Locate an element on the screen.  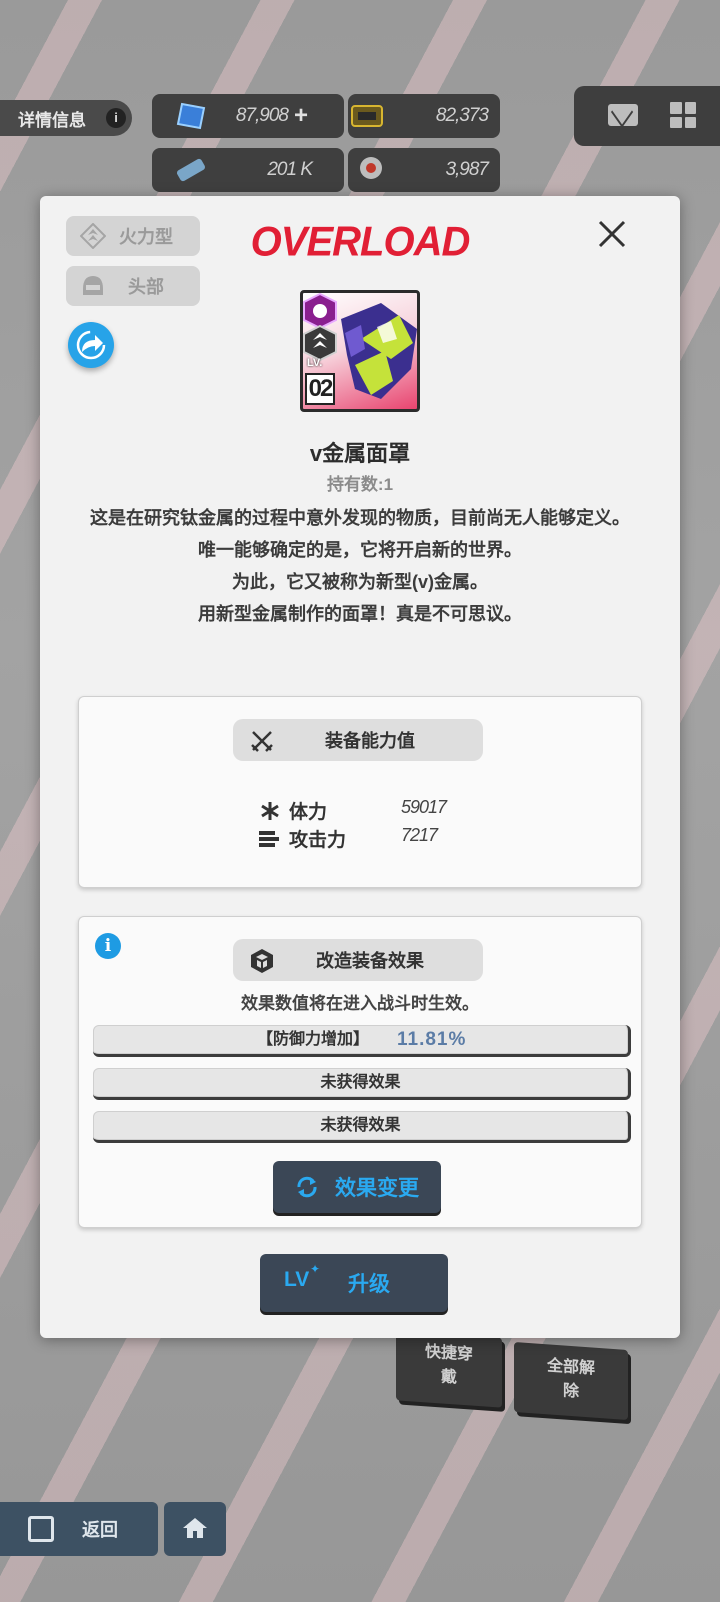
mail-icon is located at coordinates (623, 115).